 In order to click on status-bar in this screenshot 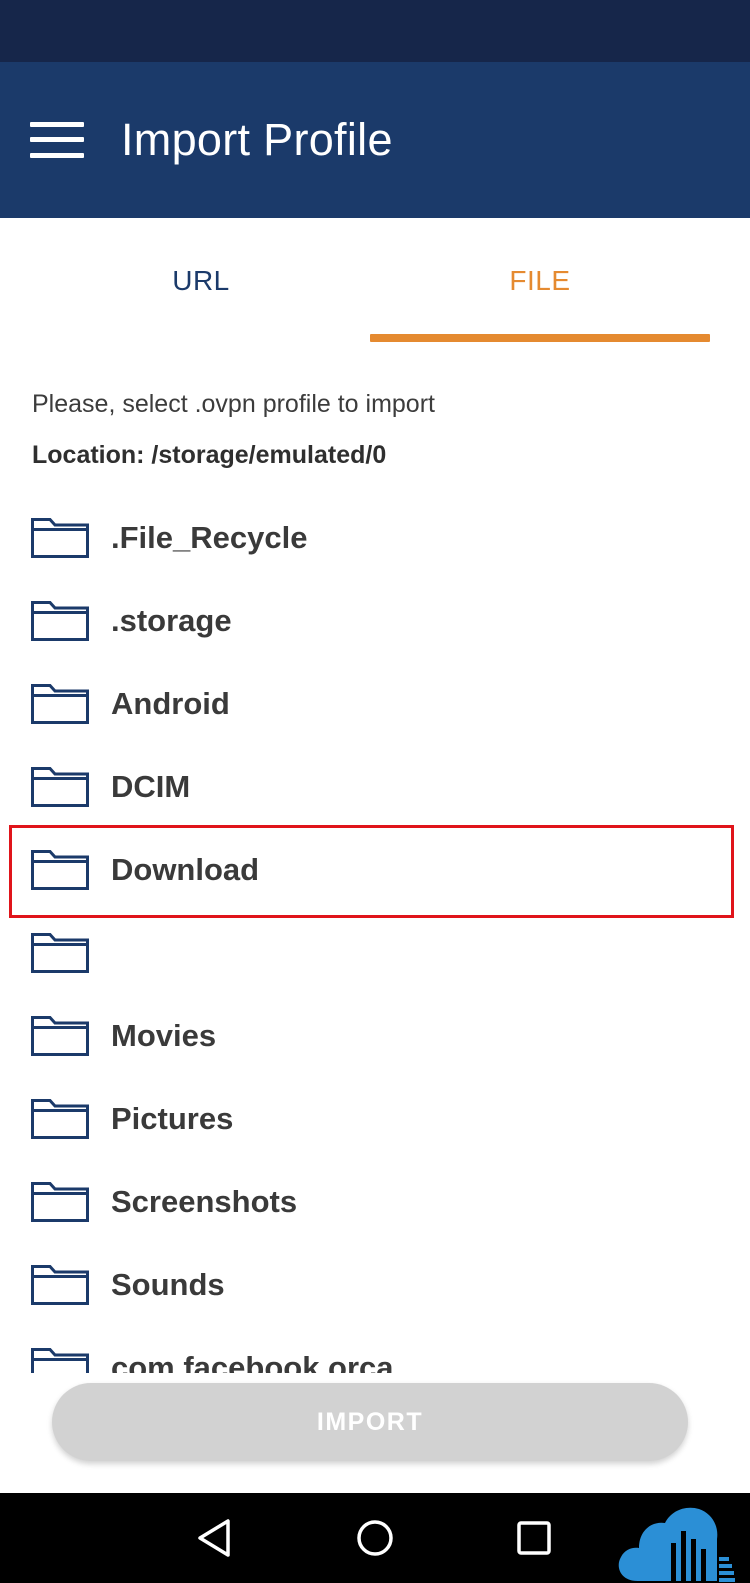, I will do `click(375, 31)`.